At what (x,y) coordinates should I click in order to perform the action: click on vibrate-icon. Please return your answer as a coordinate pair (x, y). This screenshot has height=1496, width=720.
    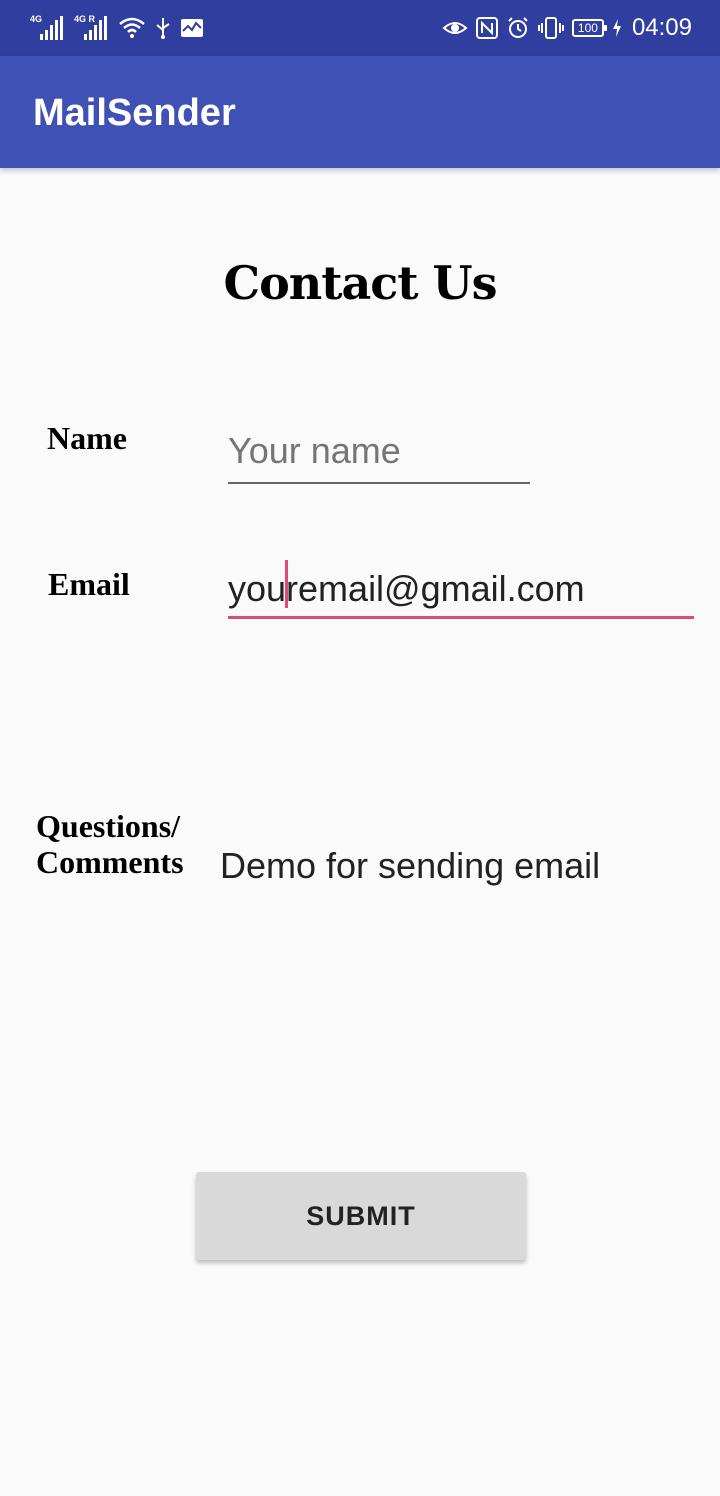
    Looking at the image, I should click on (550, 28).